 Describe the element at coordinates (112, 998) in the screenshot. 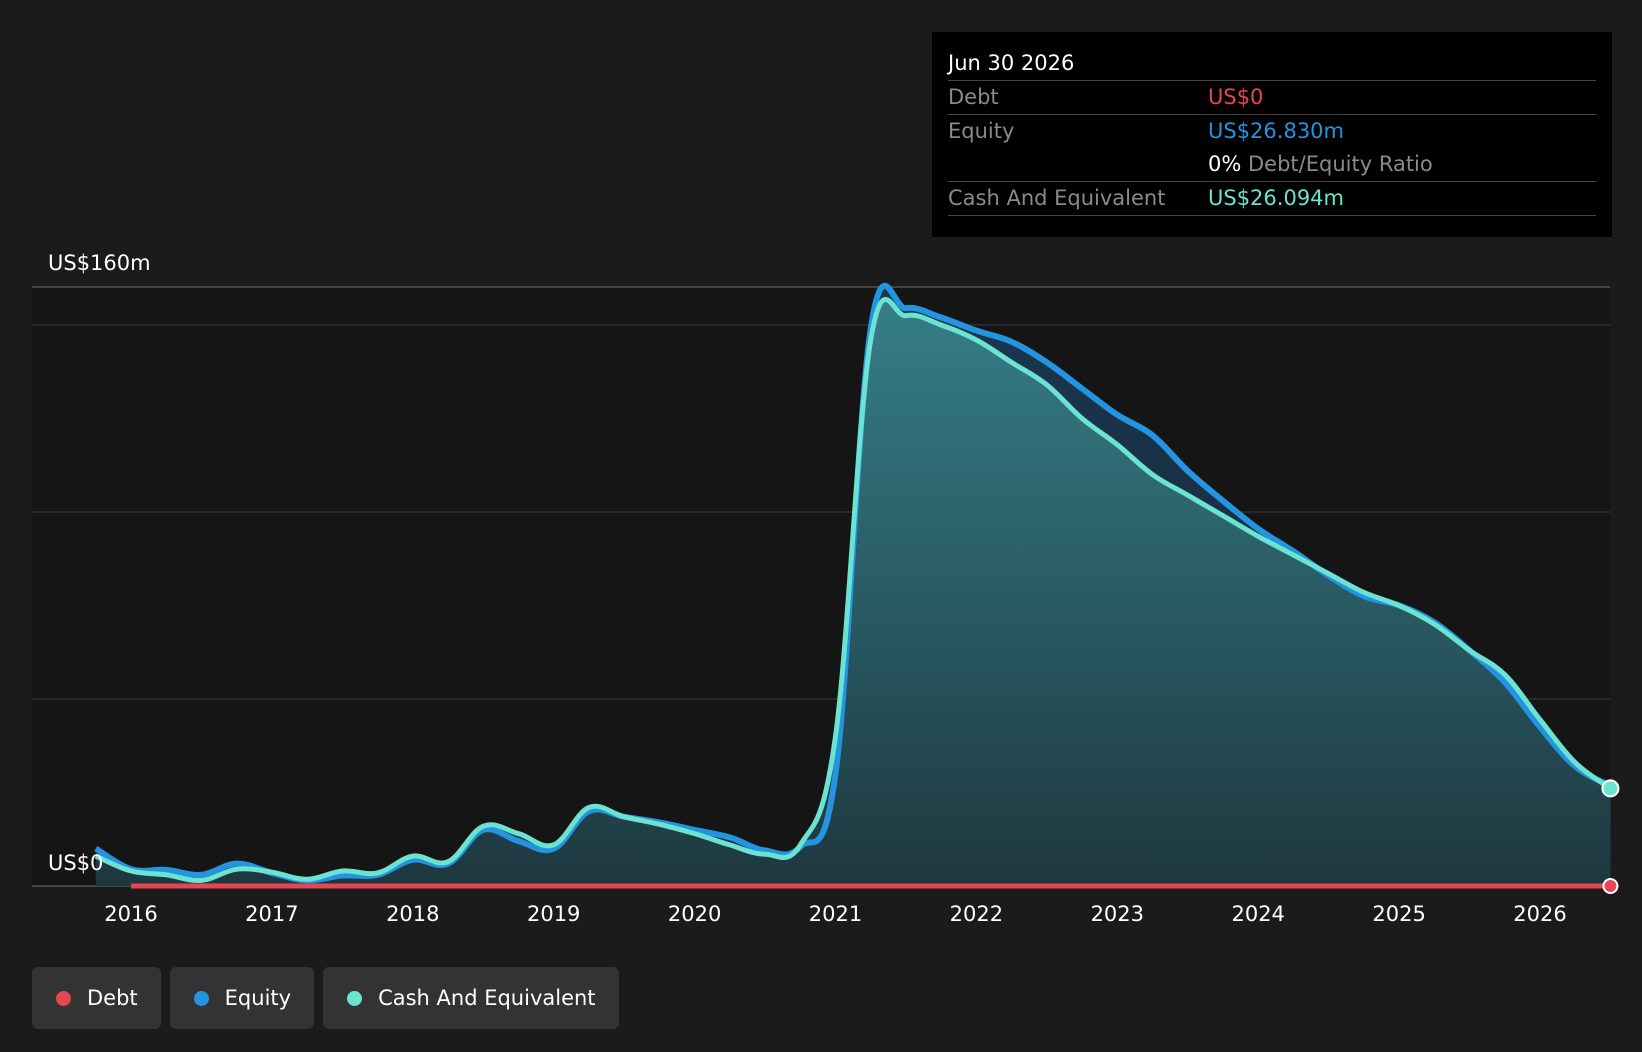

I see `legend-label-debt: Debt` at that location.